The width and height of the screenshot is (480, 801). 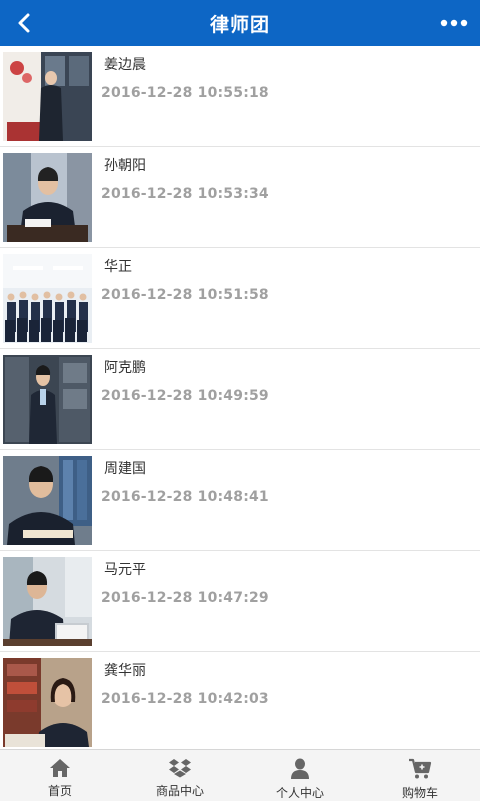 I want to click on timestamp: 2016-12-28 10:55:18, so click(x=185, y=93).